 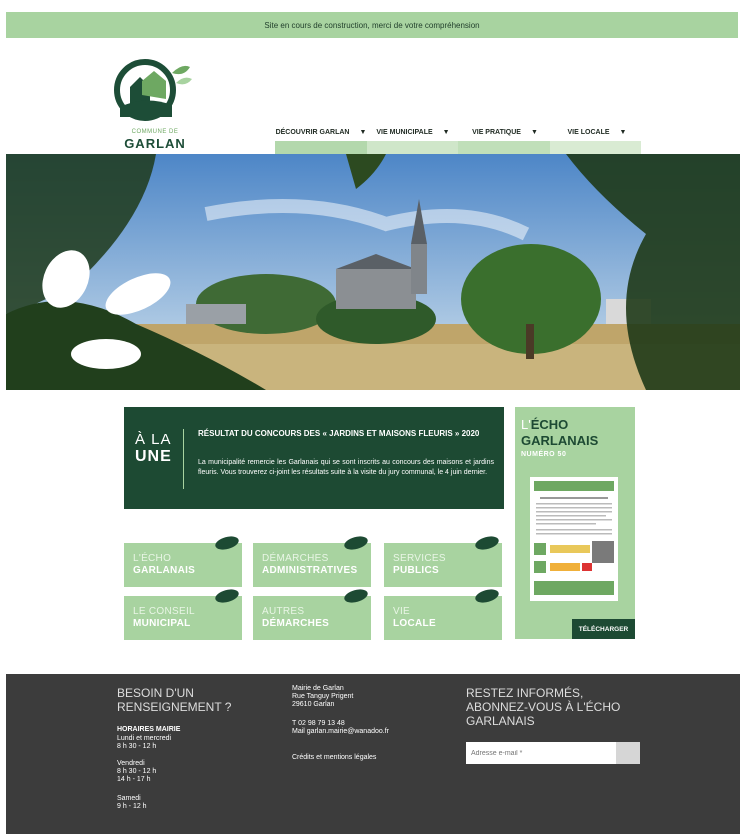 What do you see at coordinates (402, 611) in the screenshot?
I see `tile-label-1: VIE` at bounding box center [402, 611].